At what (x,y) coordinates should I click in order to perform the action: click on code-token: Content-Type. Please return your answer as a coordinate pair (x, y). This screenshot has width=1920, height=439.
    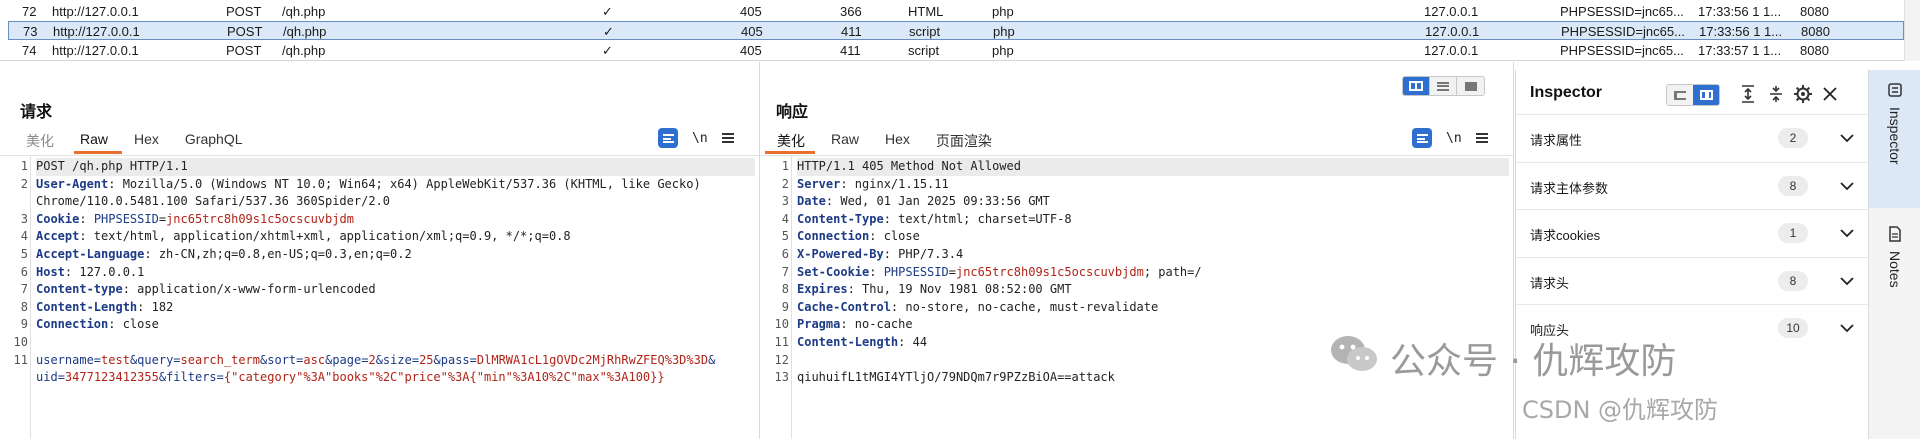
    Looking at the image, I should click on (840, 218).